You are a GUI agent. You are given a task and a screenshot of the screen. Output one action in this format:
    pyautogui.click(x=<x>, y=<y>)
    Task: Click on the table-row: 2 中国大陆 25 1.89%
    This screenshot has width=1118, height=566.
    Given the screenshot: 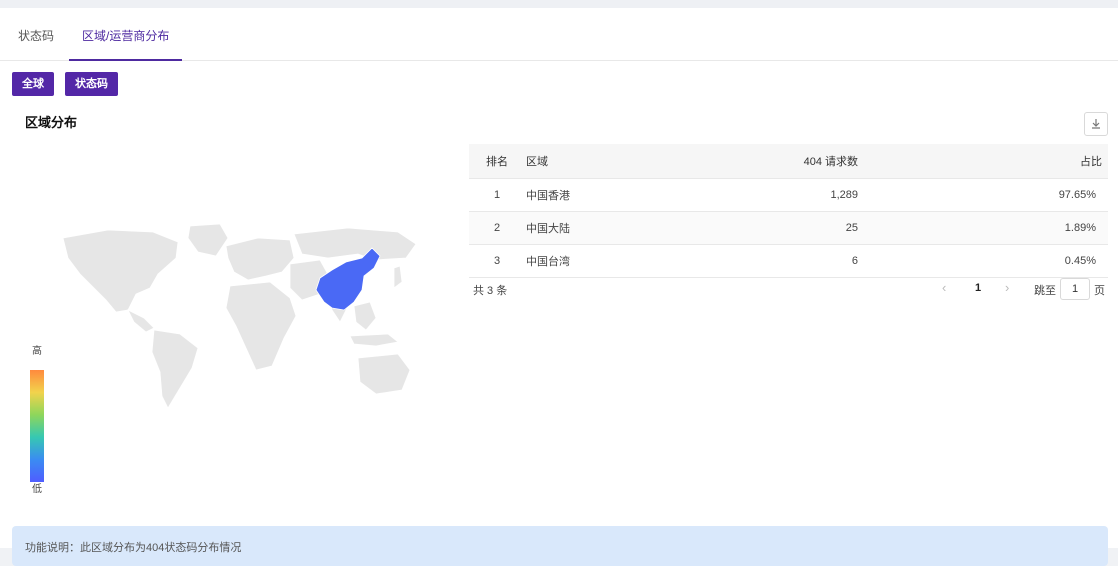 What is the action you would take?
    pyautogui.click(x=788, y=228)
    